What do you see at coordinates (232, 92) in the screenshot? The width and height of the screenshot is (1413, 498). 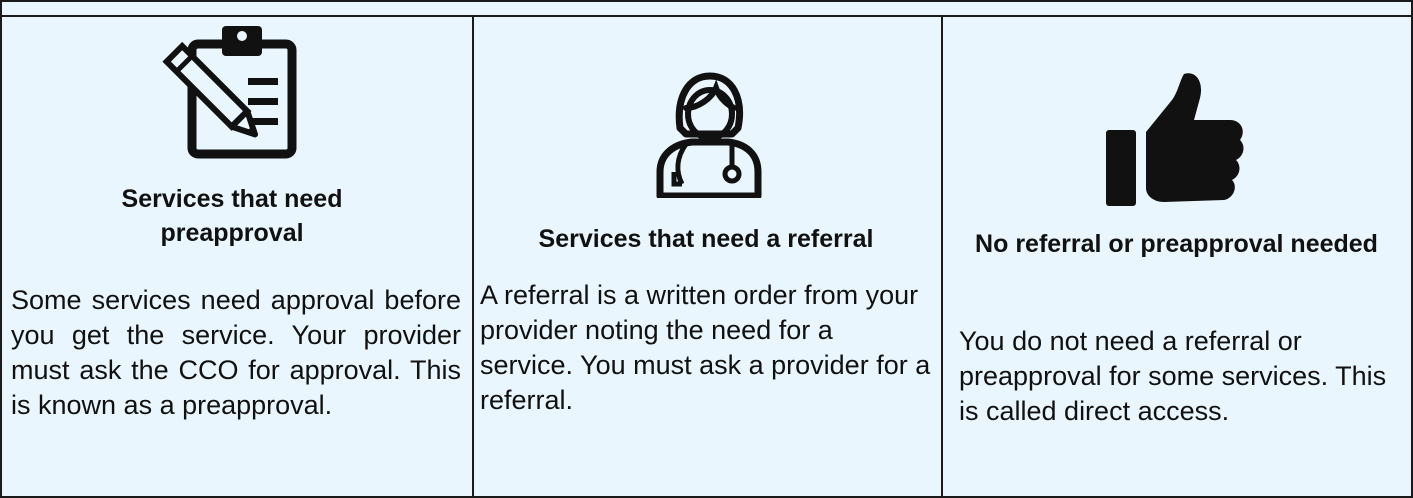 I see `clipboard-pencil-icon` at bounding box center [232, 92].